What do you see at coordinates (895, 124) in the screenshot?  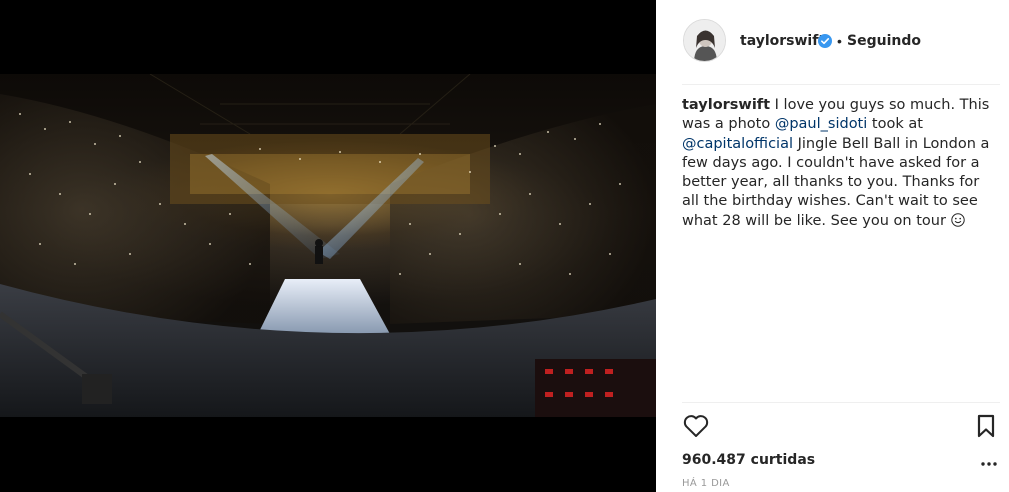 I see `caption-text-2: took at` at bounding box center [895, 124].